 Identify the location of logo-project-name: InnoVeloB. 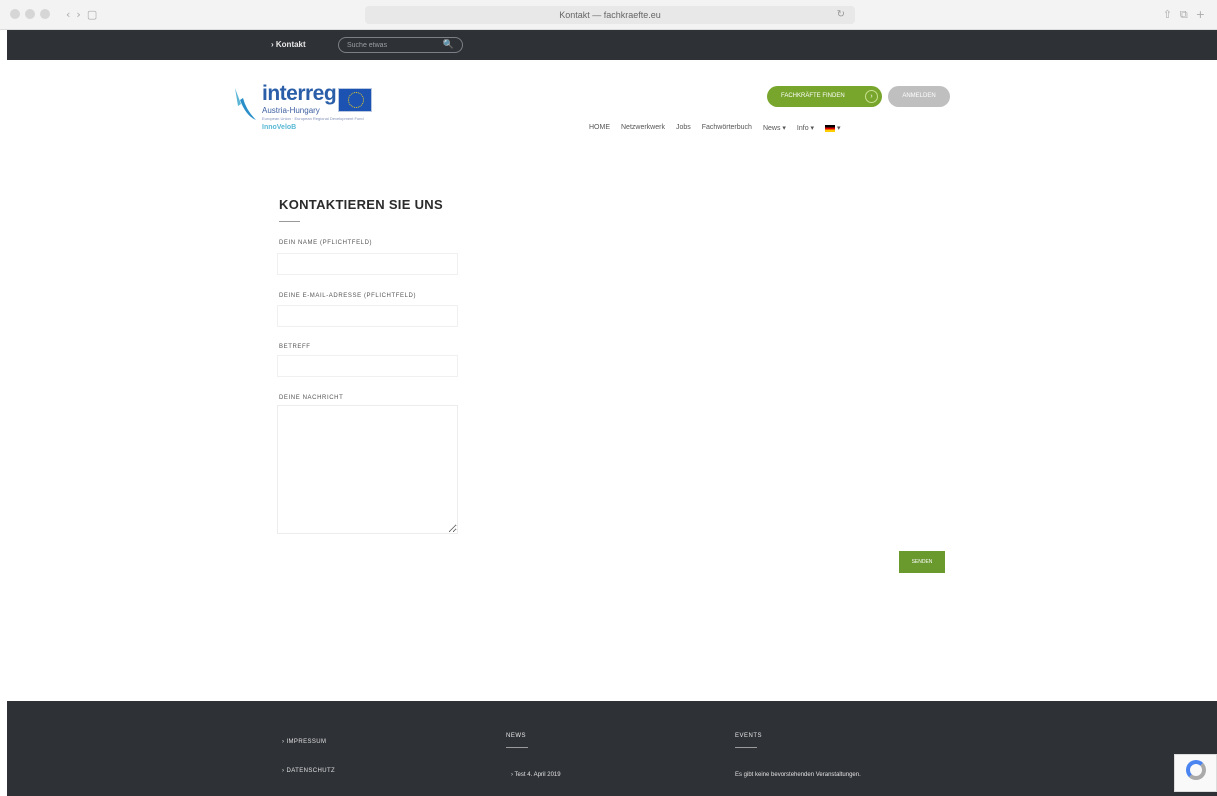
(279, 127).